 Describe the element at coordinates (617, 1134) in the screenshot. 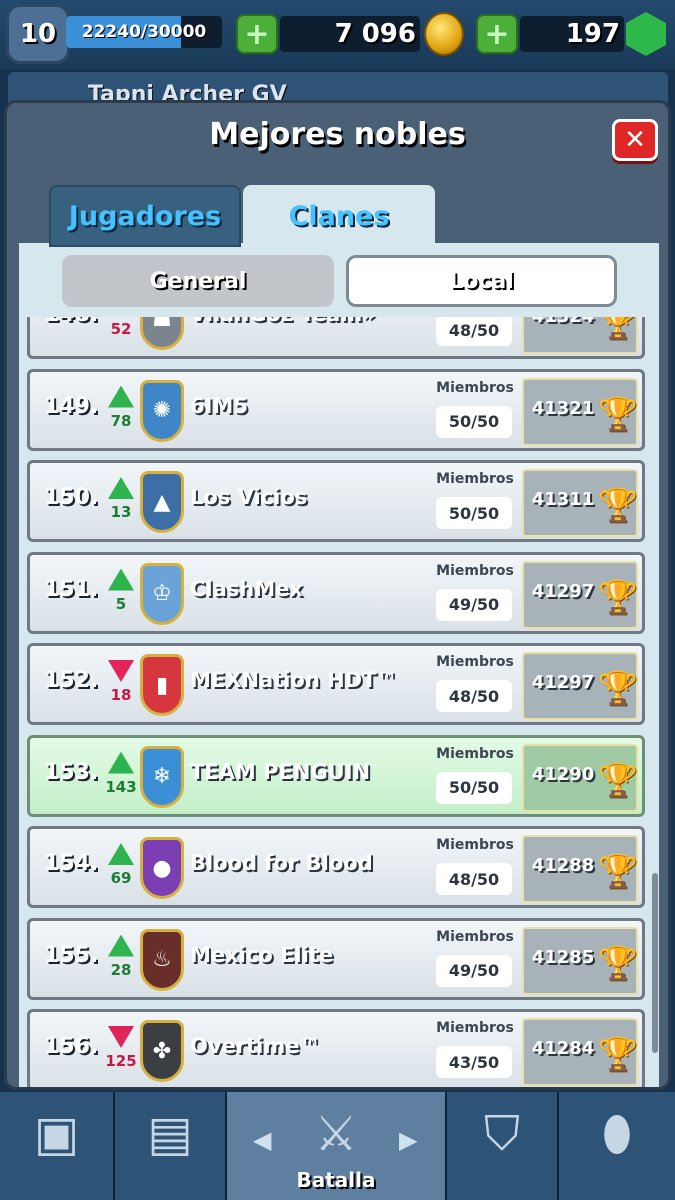

I see `tournament-icon: ⬮` at that location.